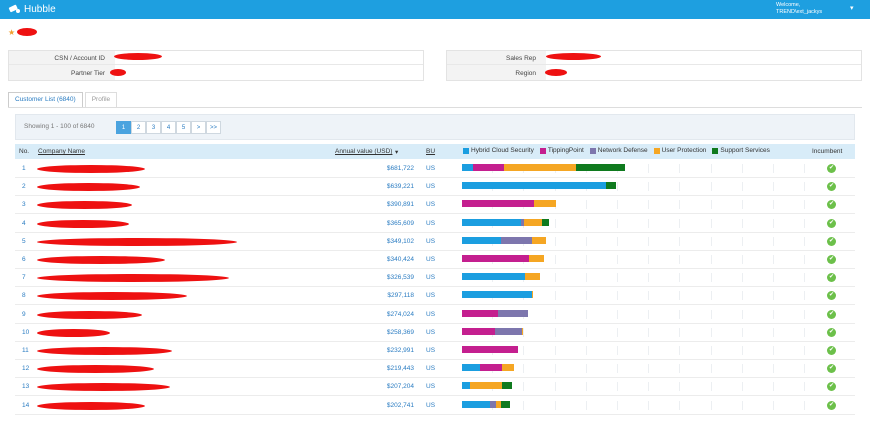 The width and height of the screenshot is (870, 424). I want to click on table-row: 6 $340,424 US ✔, so click(435, 260).